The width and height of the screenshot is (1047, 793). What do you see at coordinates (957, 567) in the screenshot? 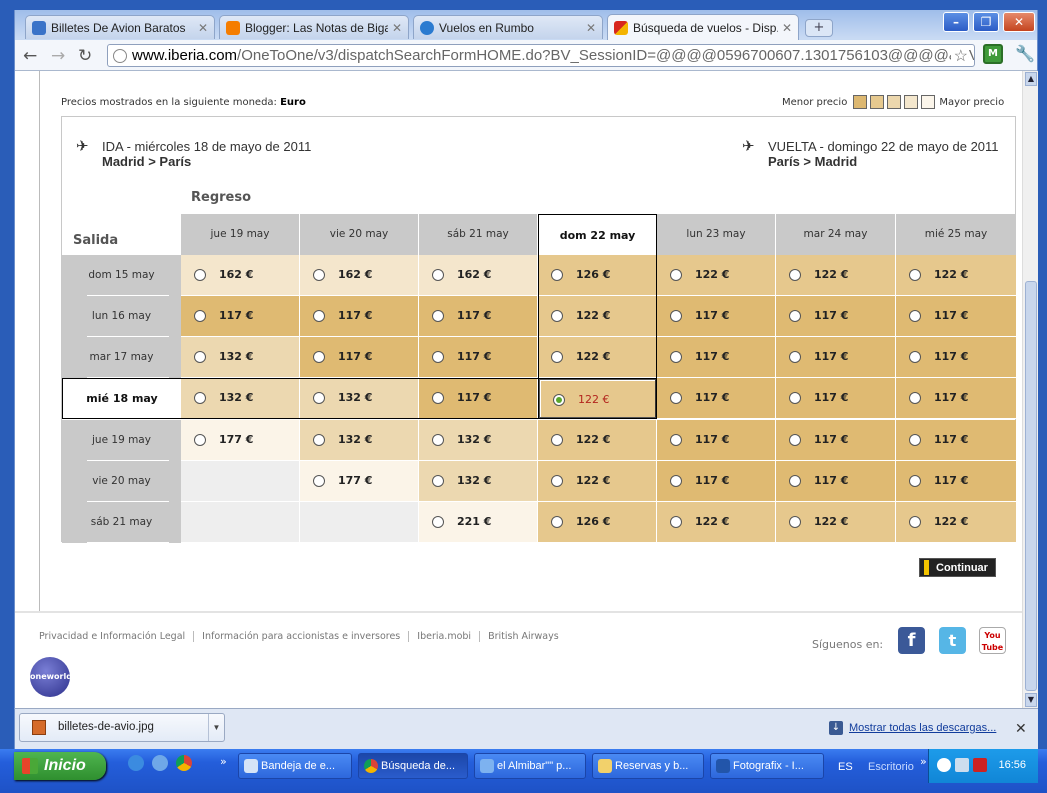
I see `continue-button: Continuar` at bounding box center [957, 567].